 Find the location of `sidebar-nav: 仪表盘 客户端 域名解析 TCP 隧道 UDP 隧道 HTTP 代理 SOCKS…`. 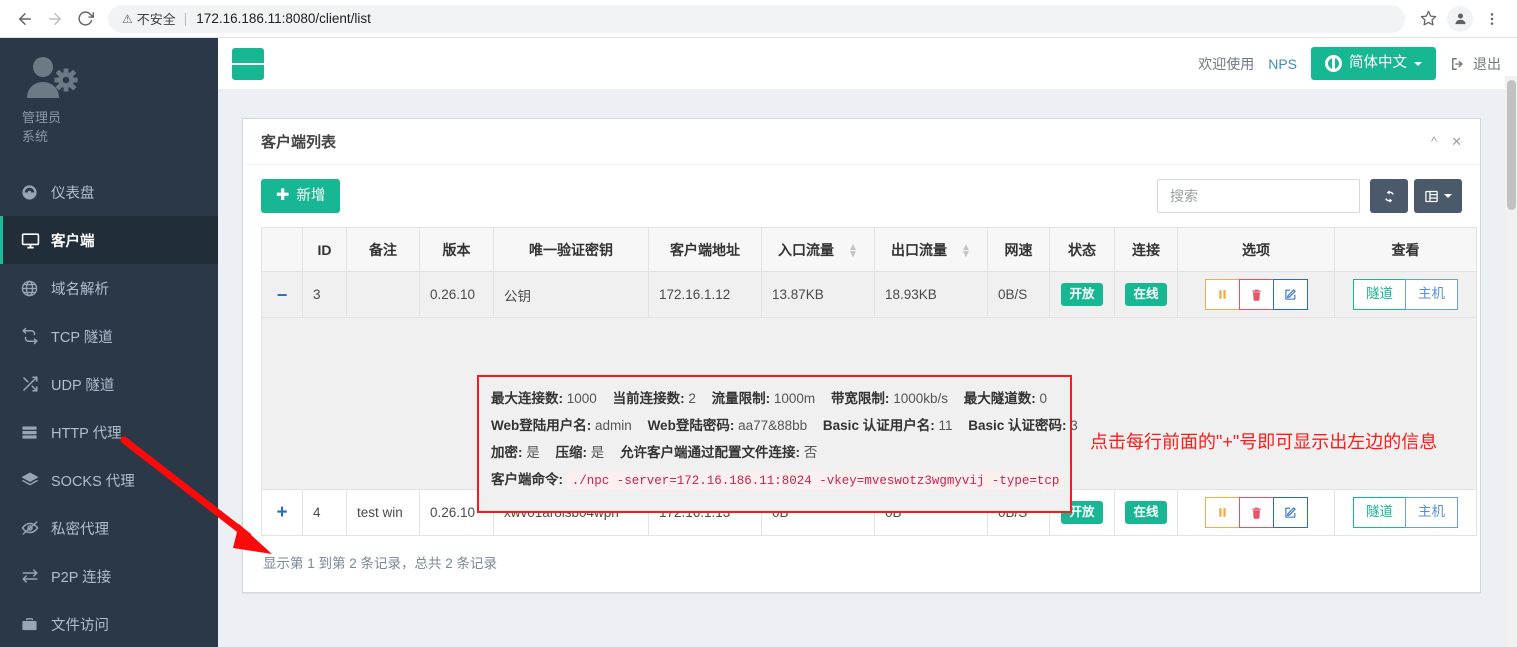

sidebar-nav: 仪表盘 客户端 域名解析 TCP 隧道 UDP 隧道 HTTP 代理 SOCKS… is located at coordinates (109, 401).